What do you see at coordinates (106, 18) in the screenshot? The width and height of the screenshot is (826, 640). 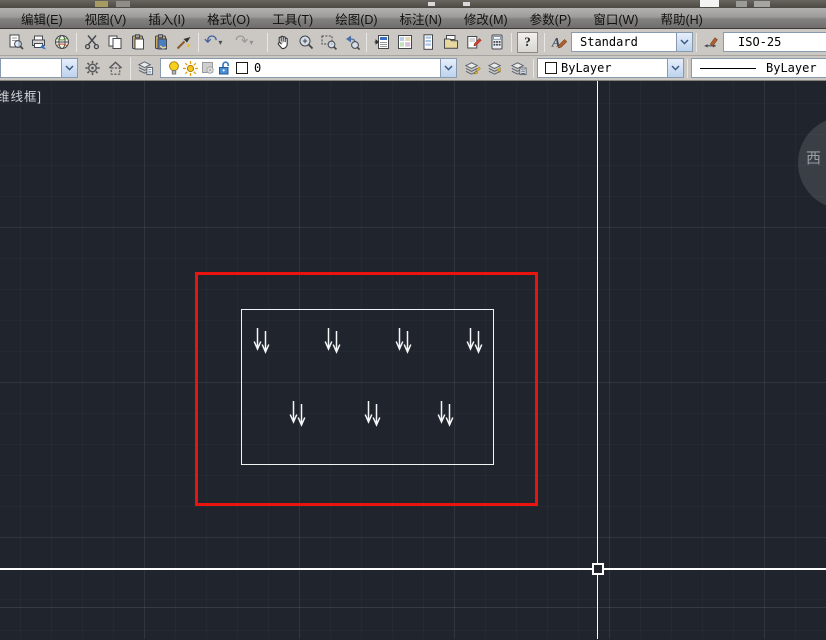 I see `menu-item-1: 视图(V)` at bounding box center [106, 18].